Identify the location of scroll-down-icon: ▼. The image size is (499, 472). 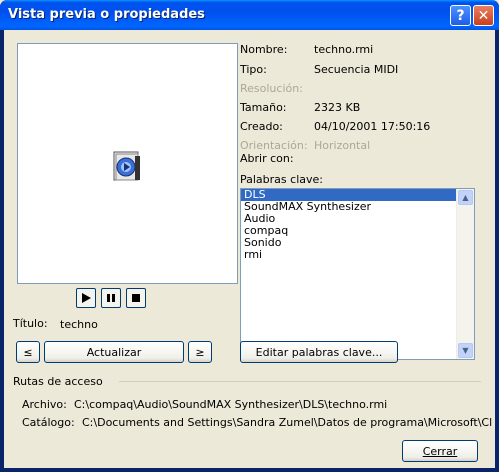
(465, 350).